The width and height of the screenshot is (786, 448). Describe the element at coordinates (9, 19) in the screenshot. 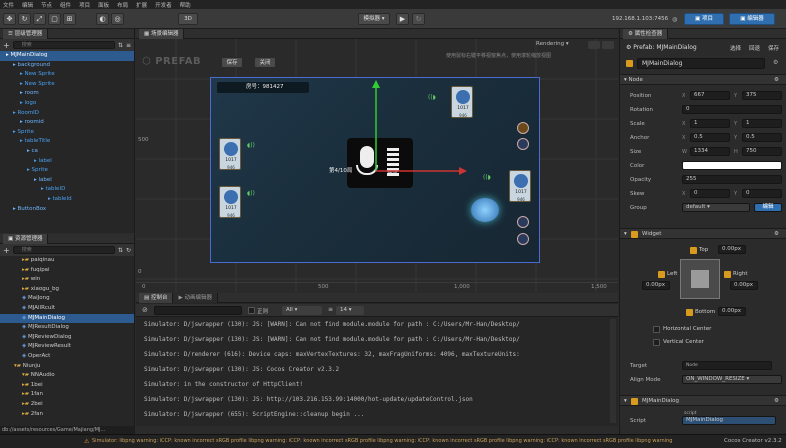

I see `move-tool-icon: ✥` at that location.